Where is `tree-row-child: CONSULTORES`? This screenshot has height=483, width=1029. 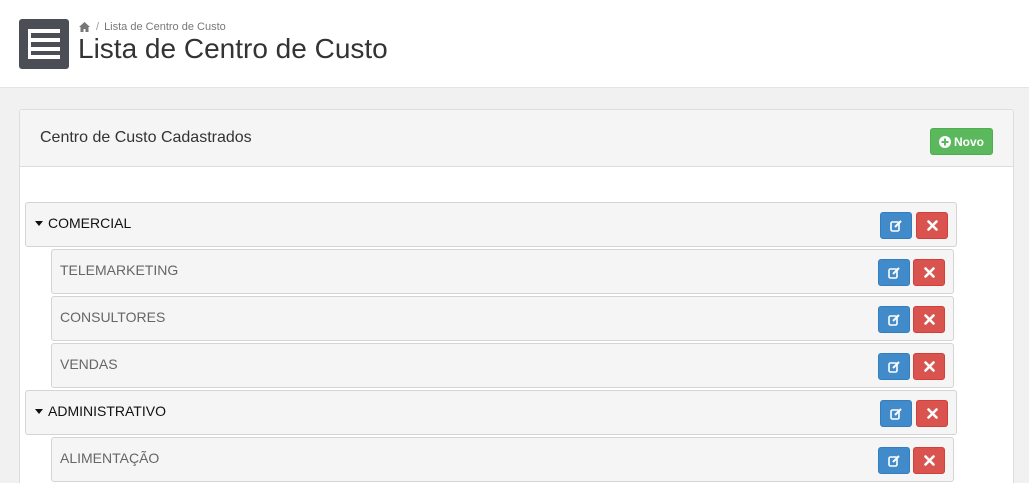 tree-row-child: CONSULTORES is located at coordinates (502, 318).